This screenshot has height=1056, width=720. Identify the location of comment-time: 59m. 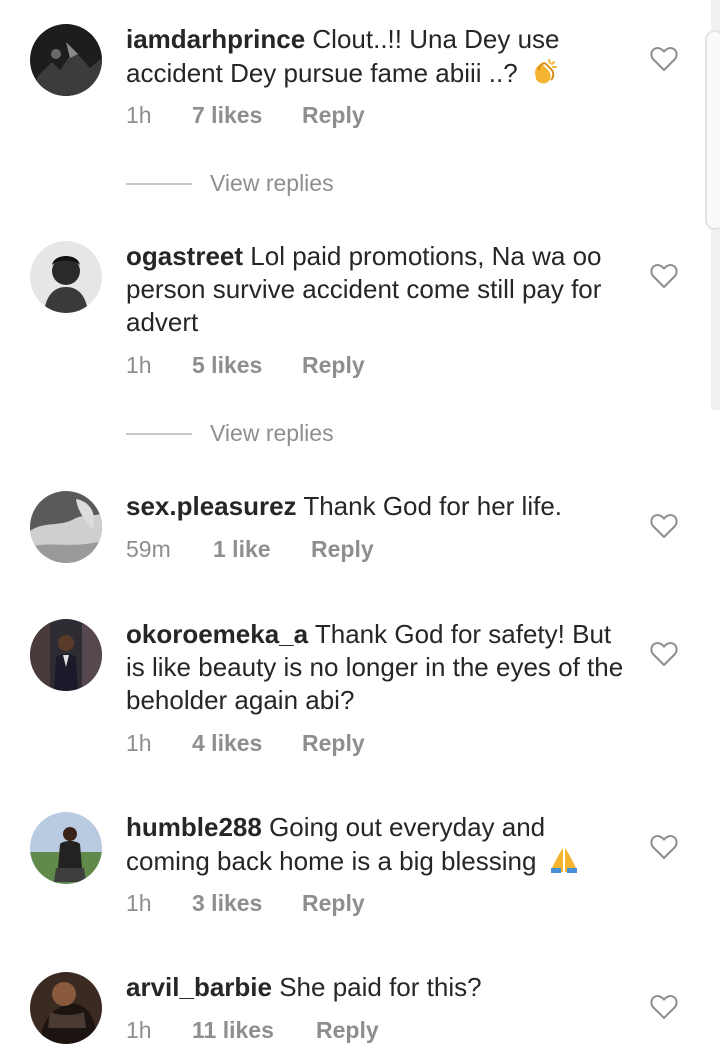
(148, 549).